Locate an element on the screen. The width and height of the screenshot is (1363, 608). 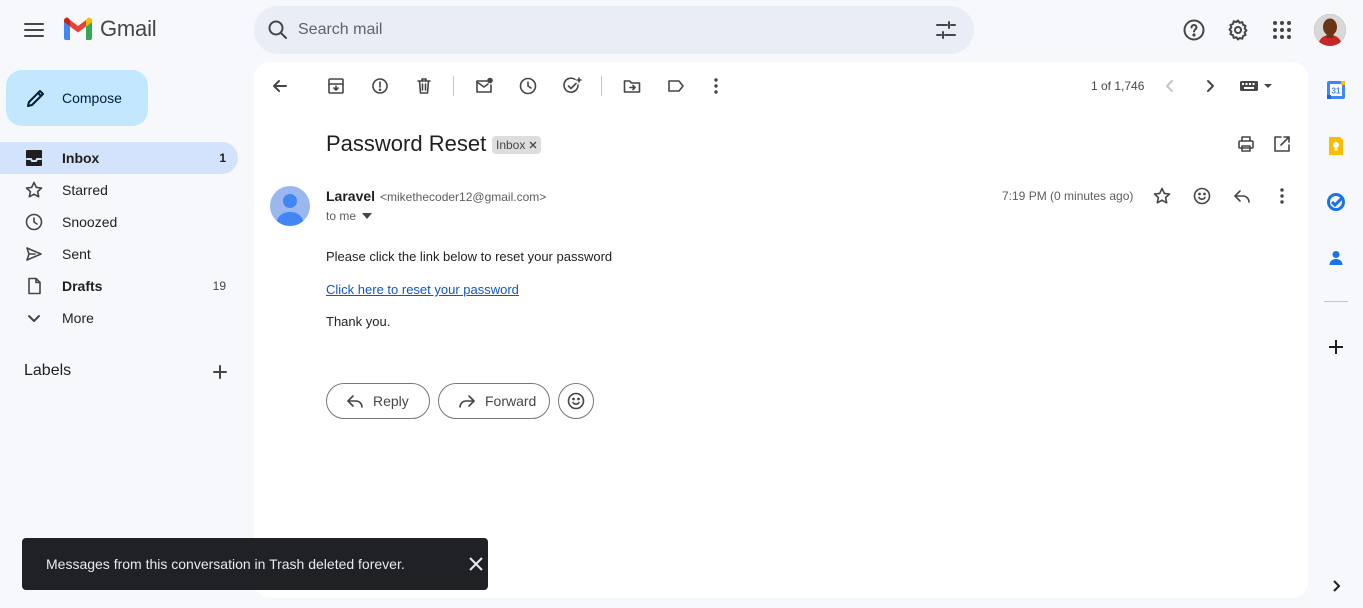
snooze-button is located at coordinates (528, 86).